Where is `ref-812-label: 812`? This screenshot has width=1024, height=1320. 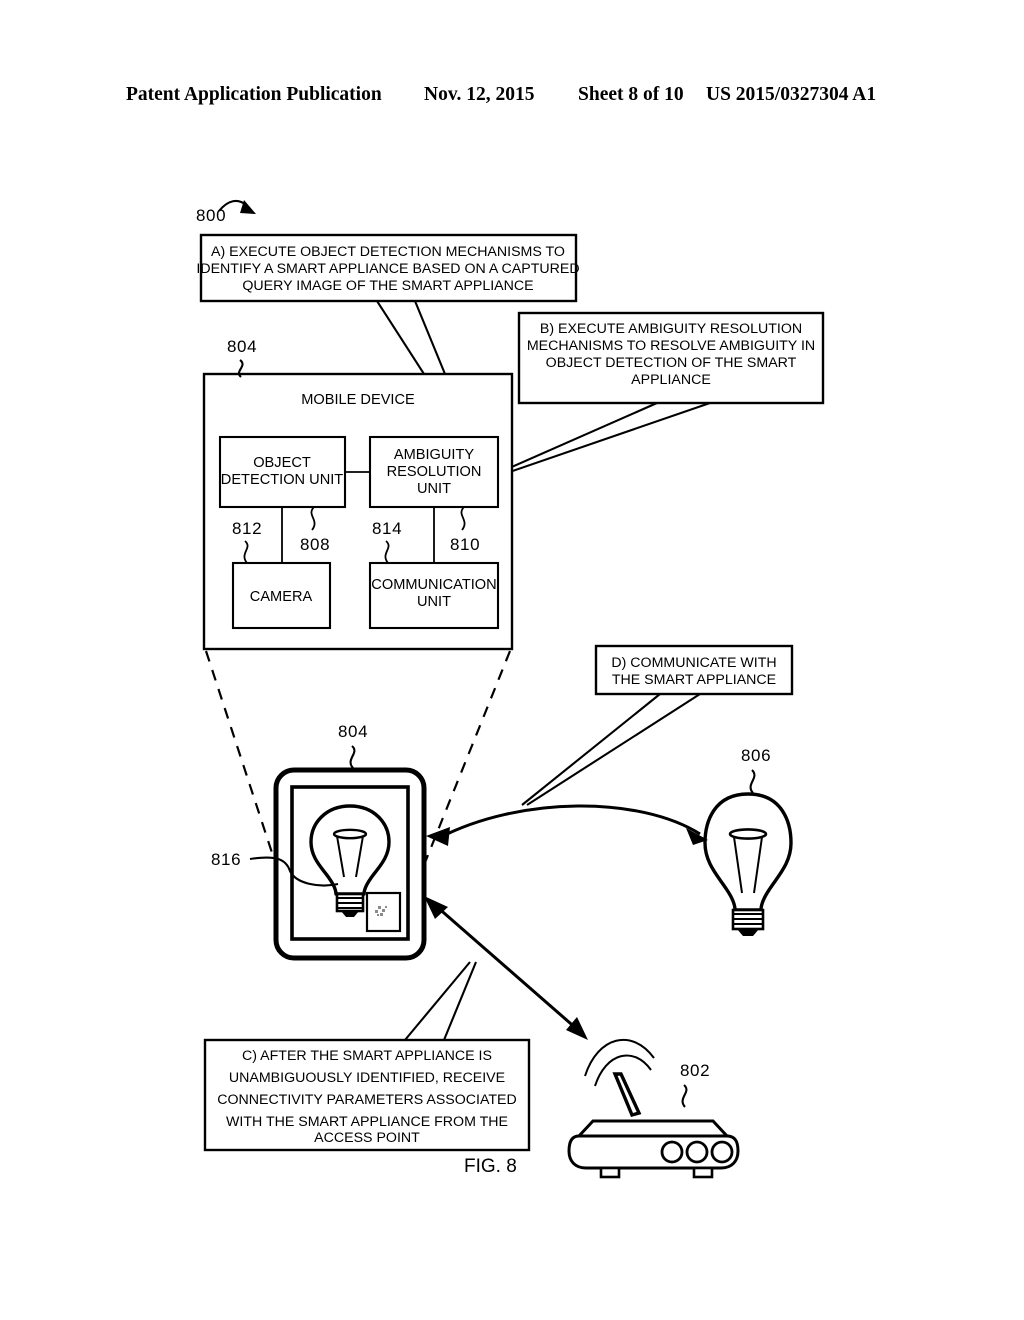 ref-812-label: 812 is located at coordinates (247, 528).